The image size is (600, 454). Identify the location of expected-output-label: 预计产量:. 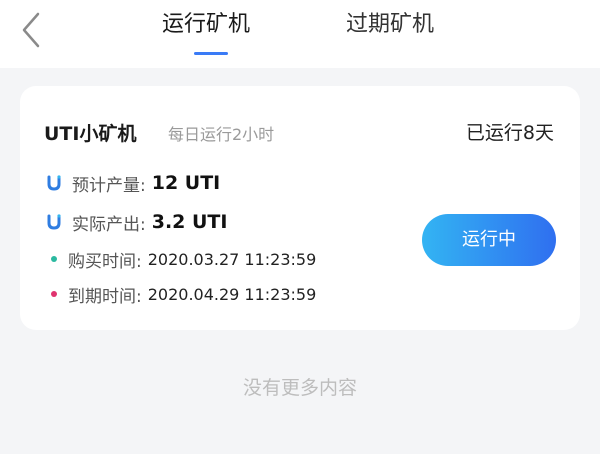
(109, 185).